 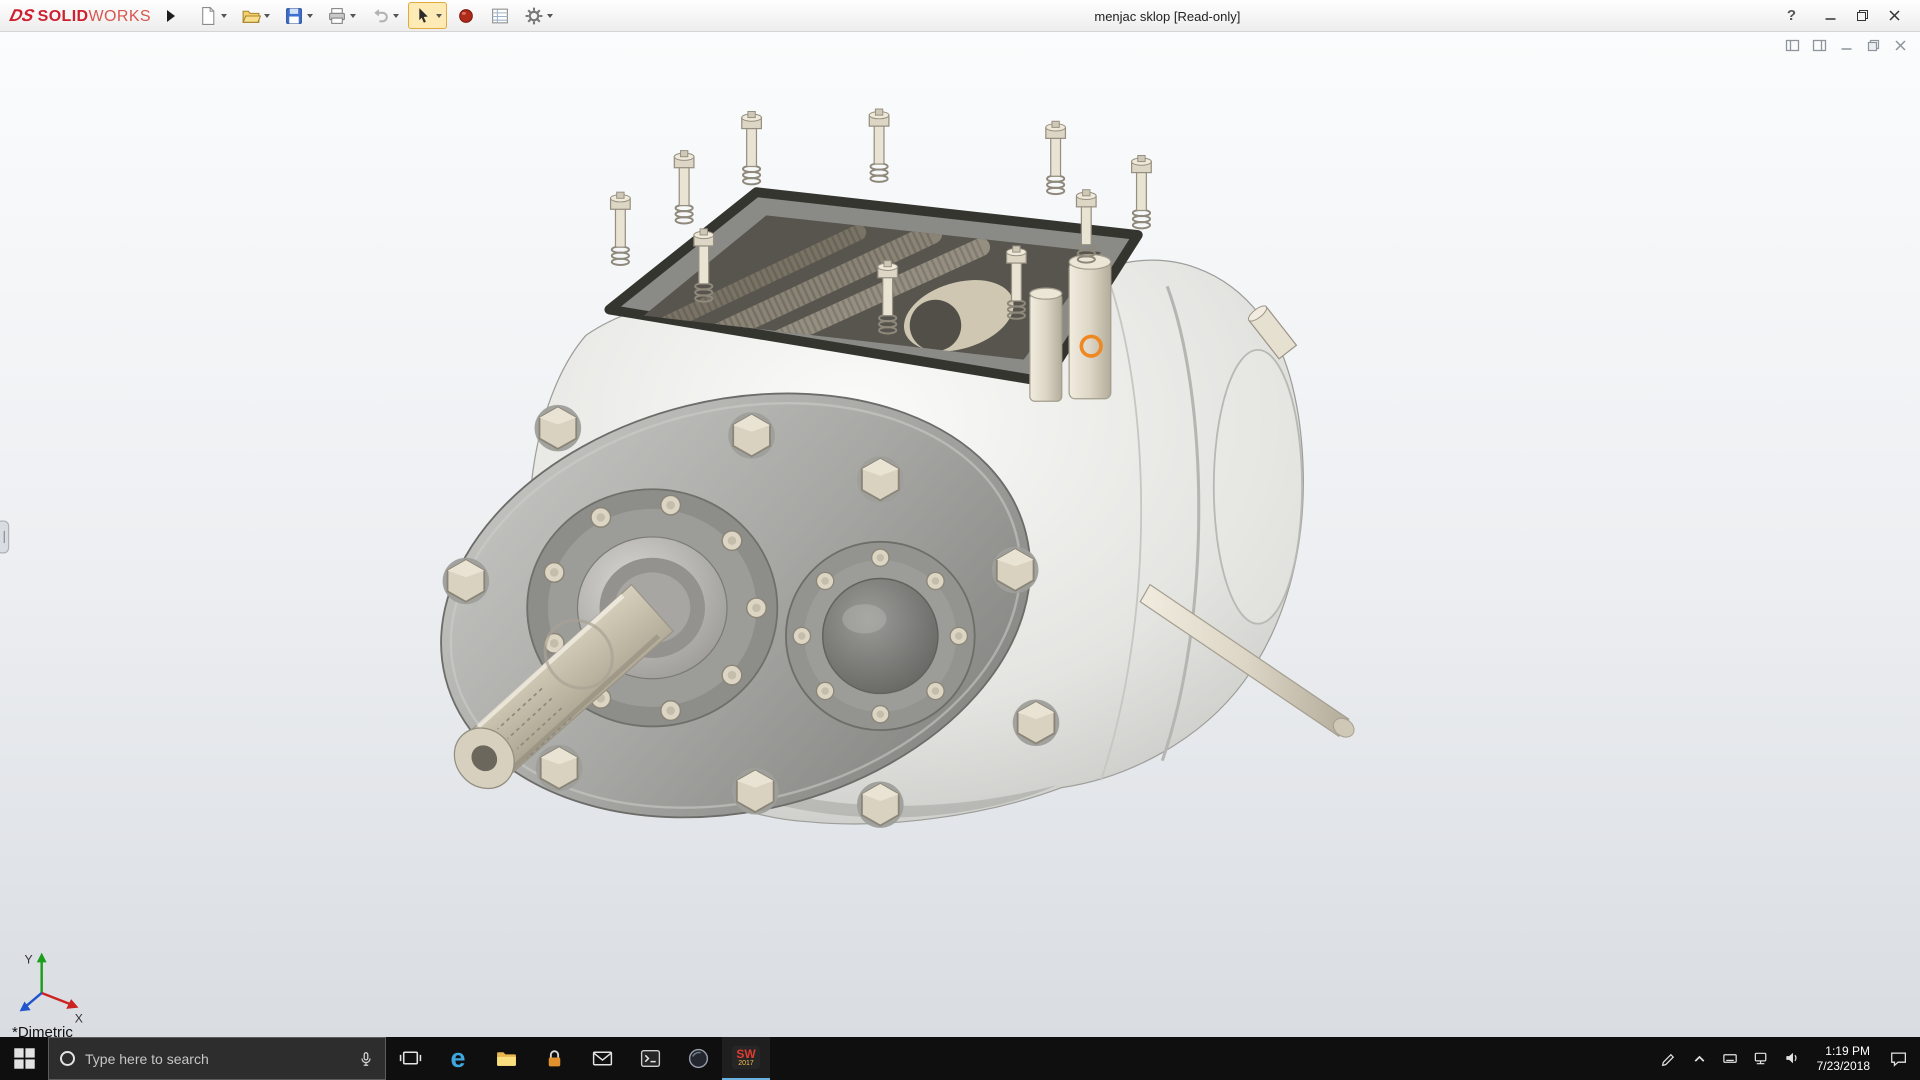 I want to click on sheet-properties-button, so click(x=500, y=15).